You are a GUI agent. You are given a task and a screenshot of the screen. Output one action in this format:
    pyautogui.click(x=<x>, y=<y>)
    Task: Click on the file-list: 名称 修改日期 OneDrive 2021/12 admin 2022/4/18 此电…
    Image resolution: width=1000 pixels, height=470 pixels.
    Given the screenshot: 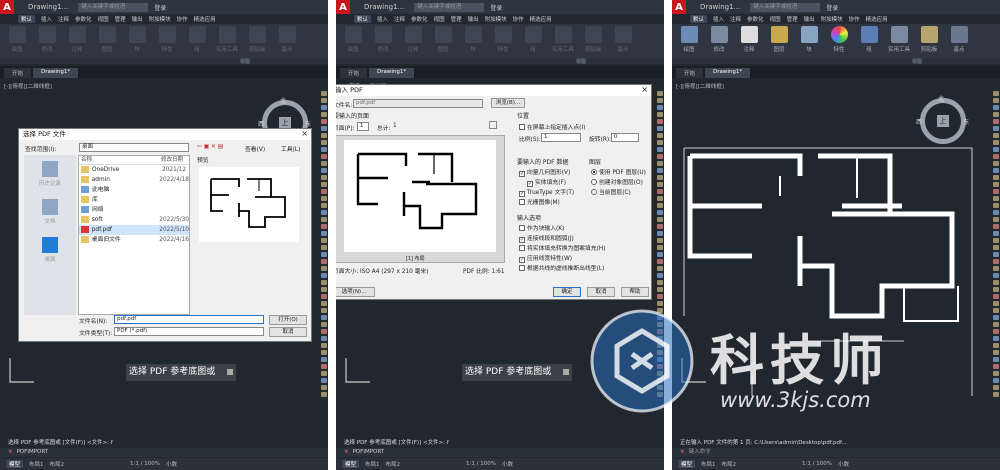 What is the action you would take?
    pyautogui.click(x=134, y=235)
    